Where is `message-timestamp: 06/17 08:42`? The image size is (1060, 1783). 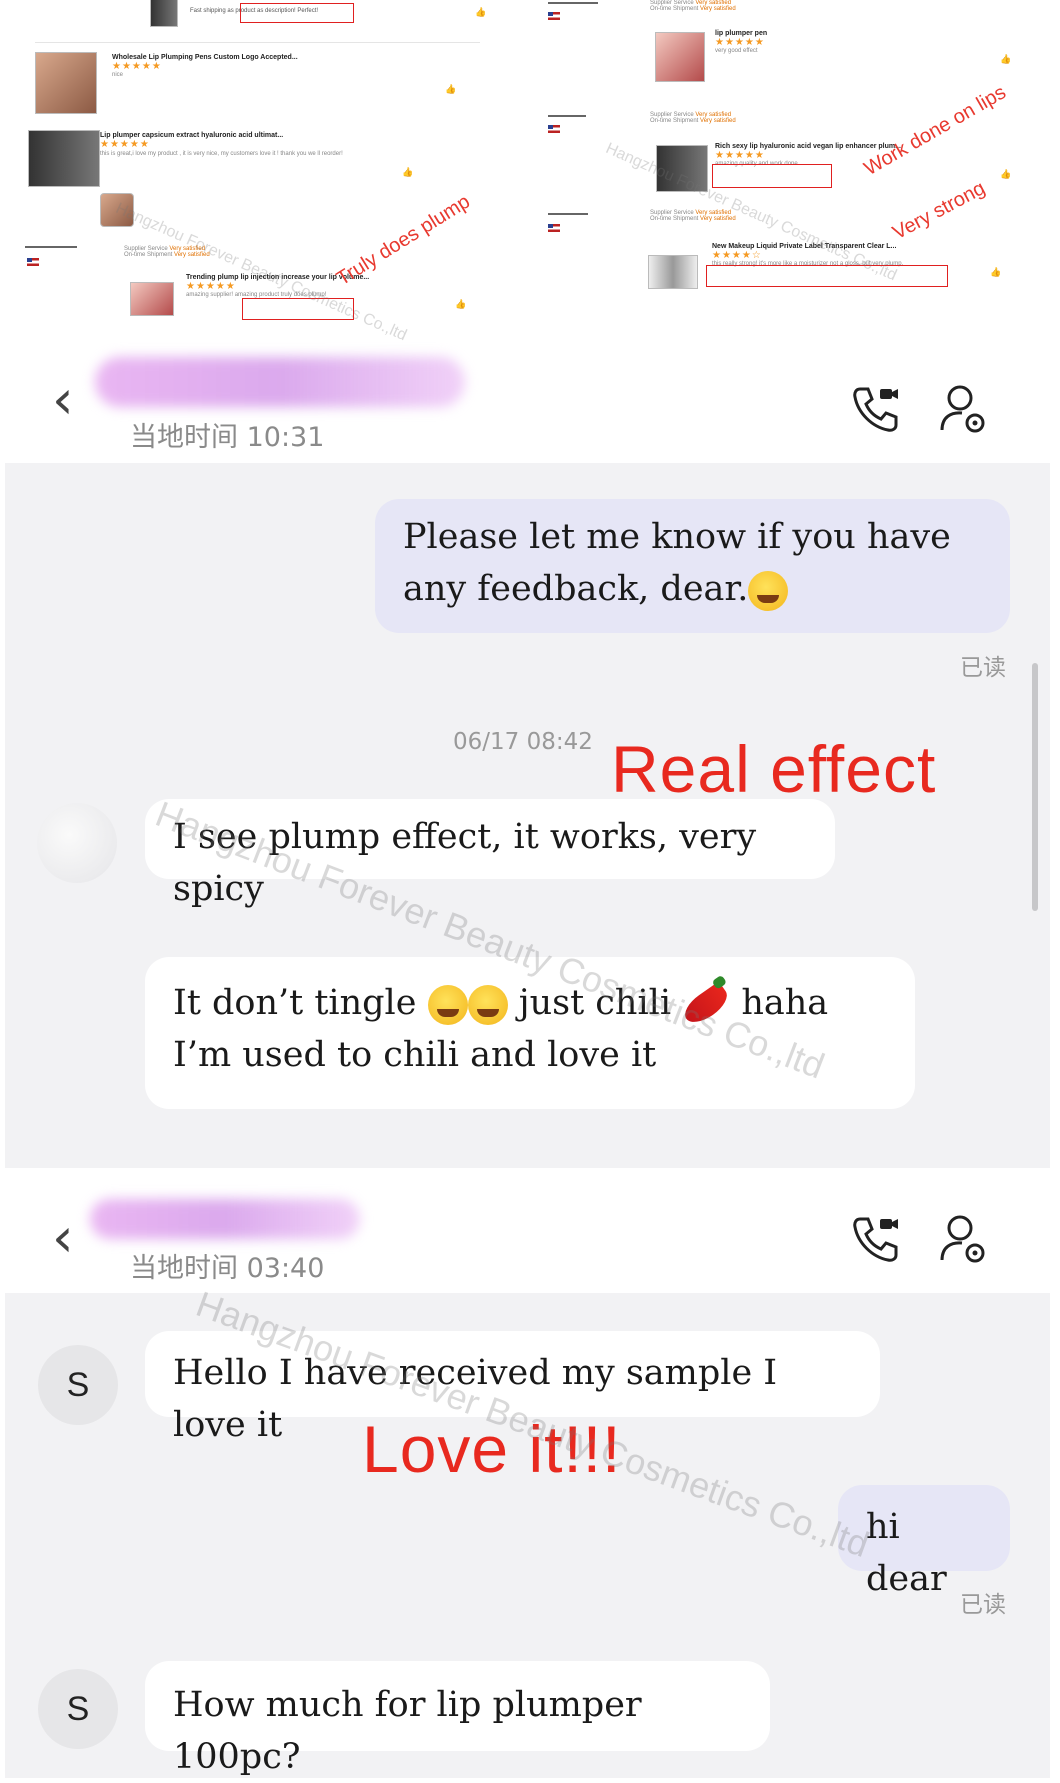 message-timestamp: 06/17 08:42 is located at coordinates (523, 742).